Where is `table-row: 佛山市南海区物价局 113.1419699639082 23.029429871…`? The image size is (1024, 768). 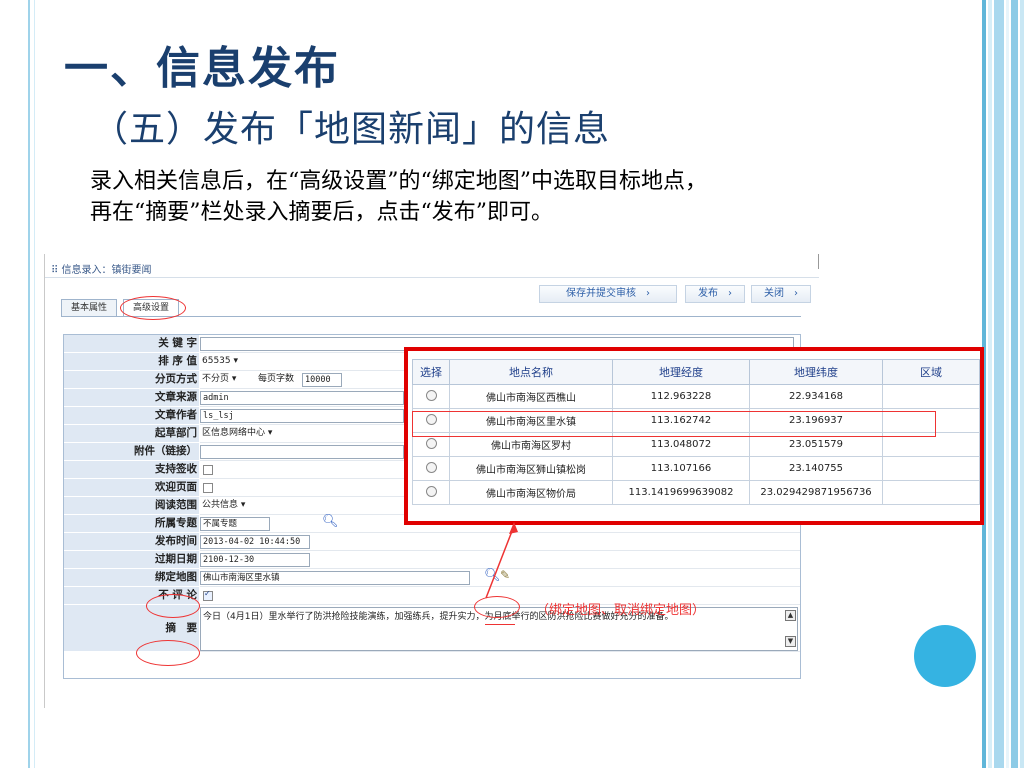
table-row: 佛山市南海区物价局 113.1419699639082 23.029429871… is located at coordinates (696, 492).